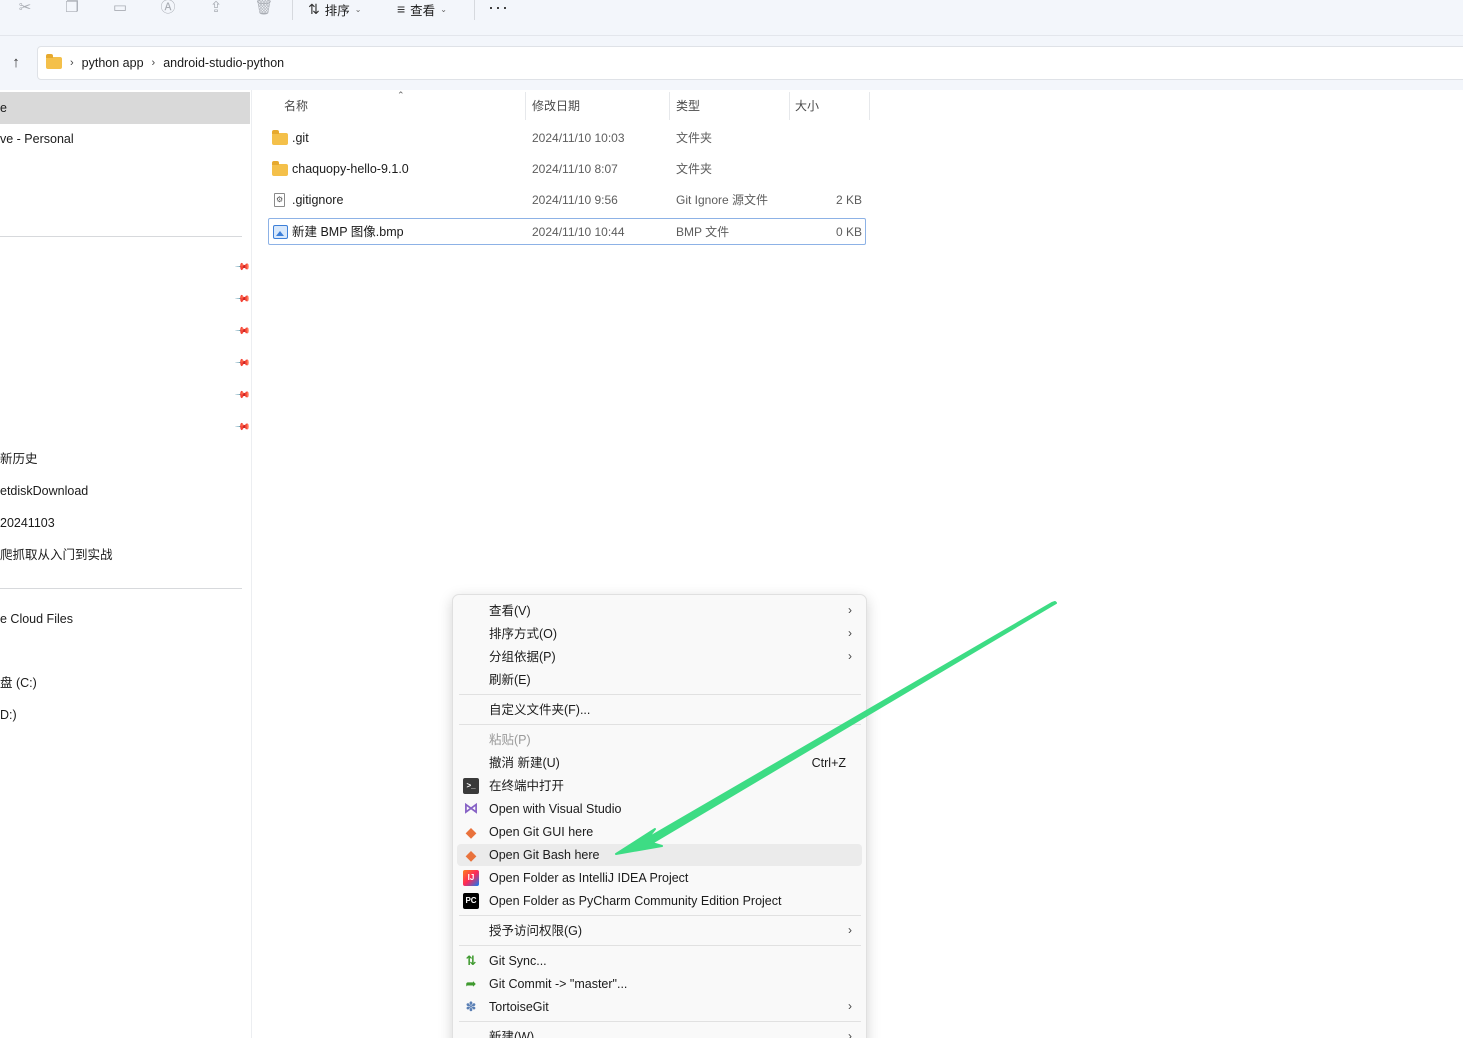 The width and height of the screenshot is (1463, 1038). I want to click on file-name: .git, so click(300, 138).